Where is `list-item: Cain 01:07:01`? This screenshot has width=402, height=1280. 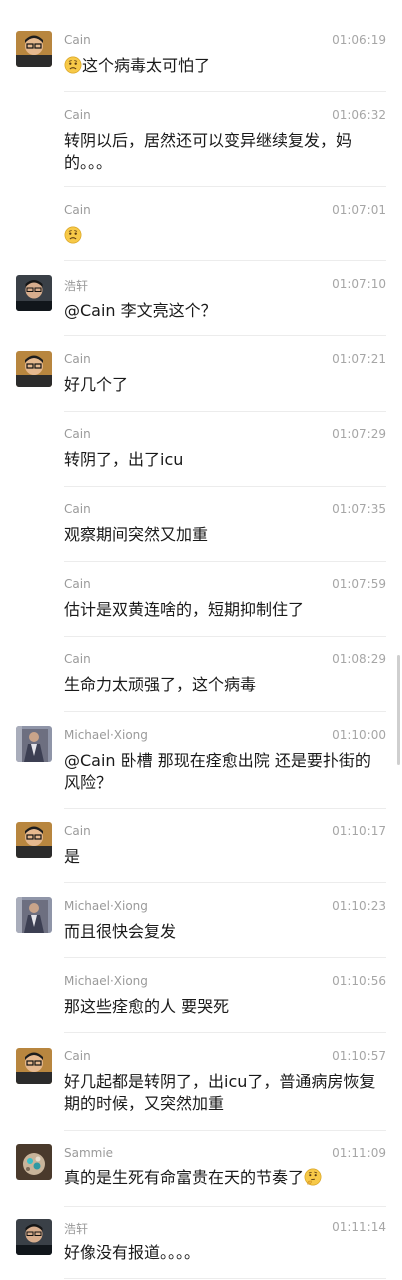 list-item: Cain 01:07:01 is located at coordinates (201, 224).